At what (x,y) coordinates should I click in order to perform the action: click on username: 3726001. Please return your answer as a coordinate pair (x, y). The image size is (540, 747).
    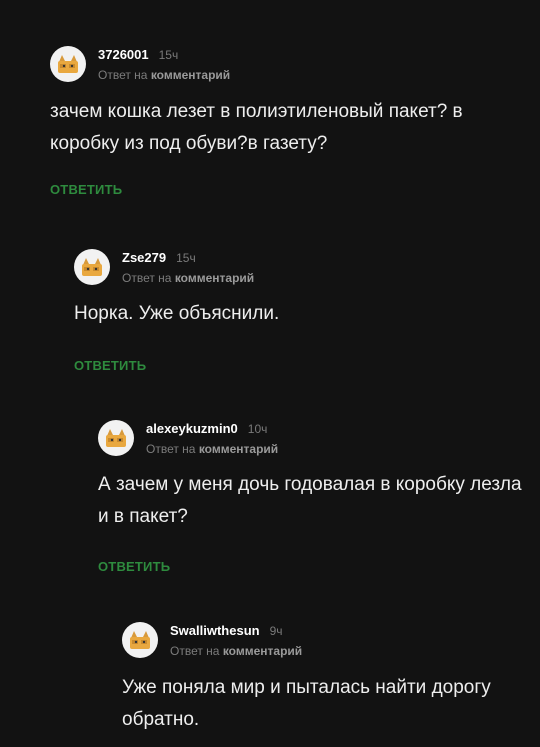
    Looking at the image, I should click on (123, 54).